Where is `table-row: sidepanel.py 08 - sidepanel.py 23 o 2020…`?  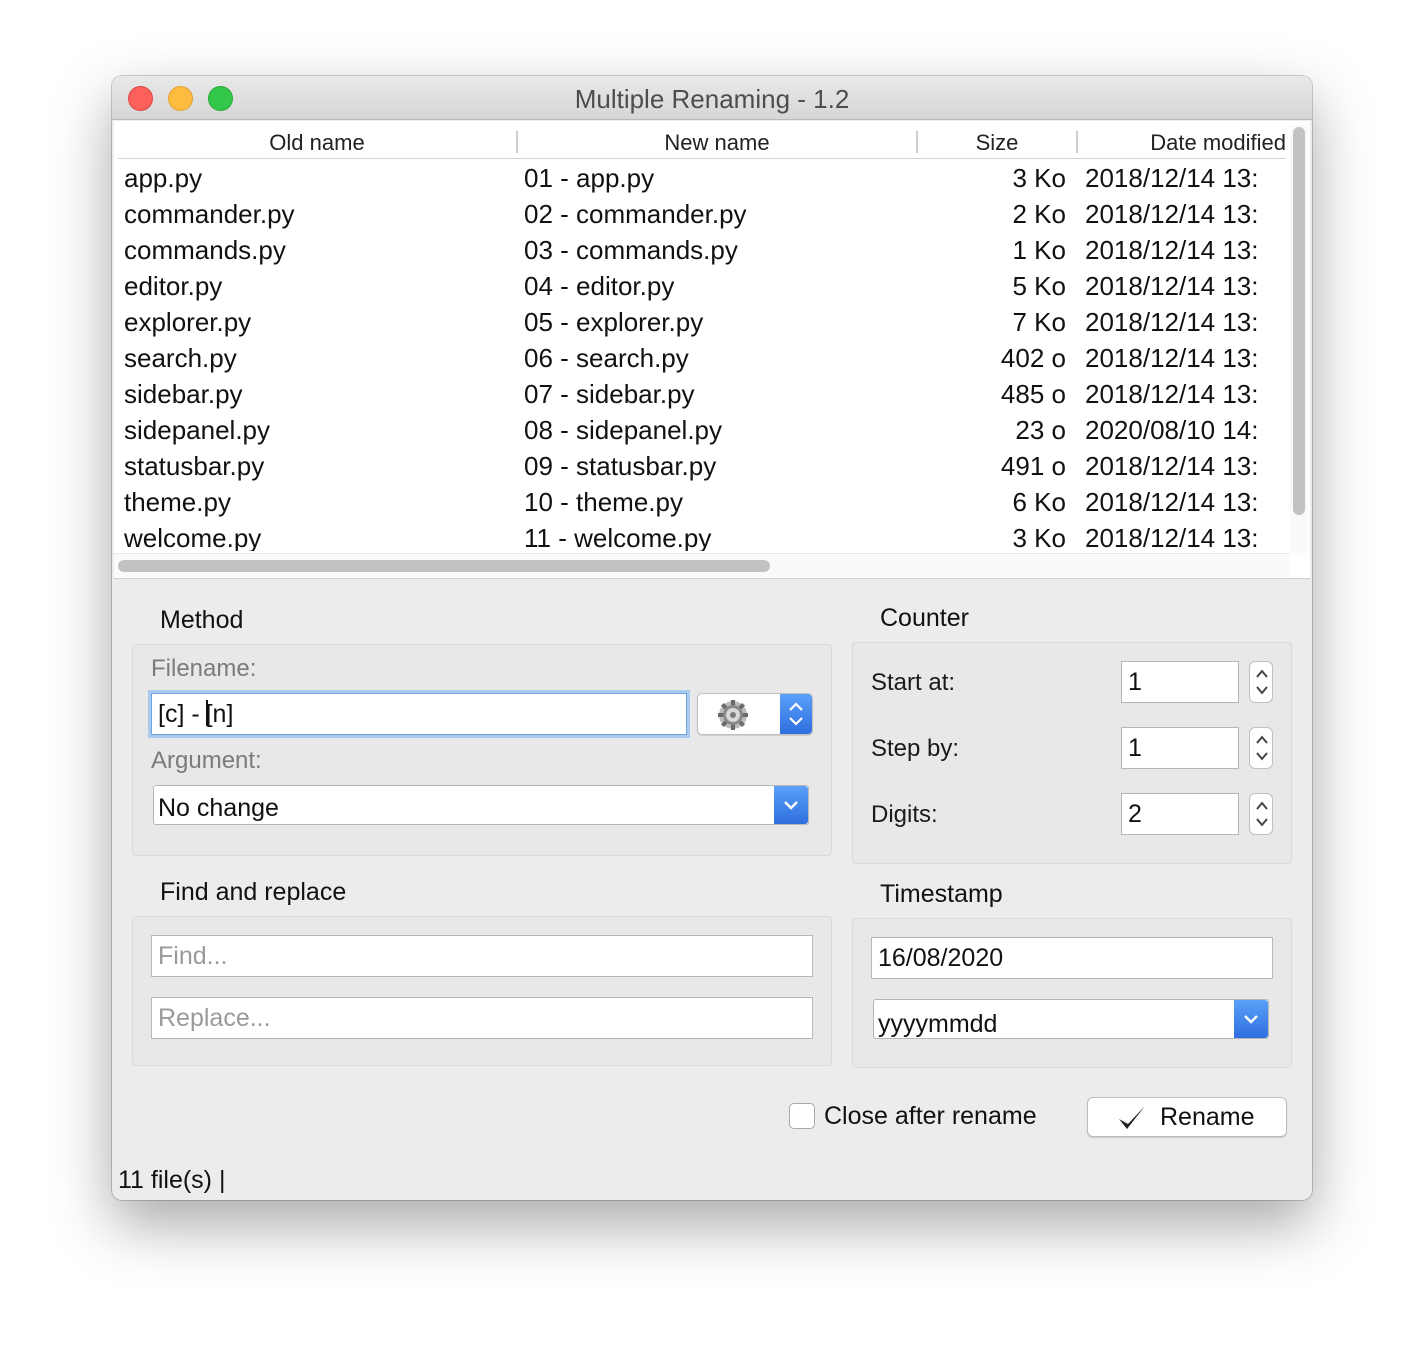
table-row: sidepanel.py 08 - sidepanel.py 23 o 2020… is located at coordinates (699, 429).